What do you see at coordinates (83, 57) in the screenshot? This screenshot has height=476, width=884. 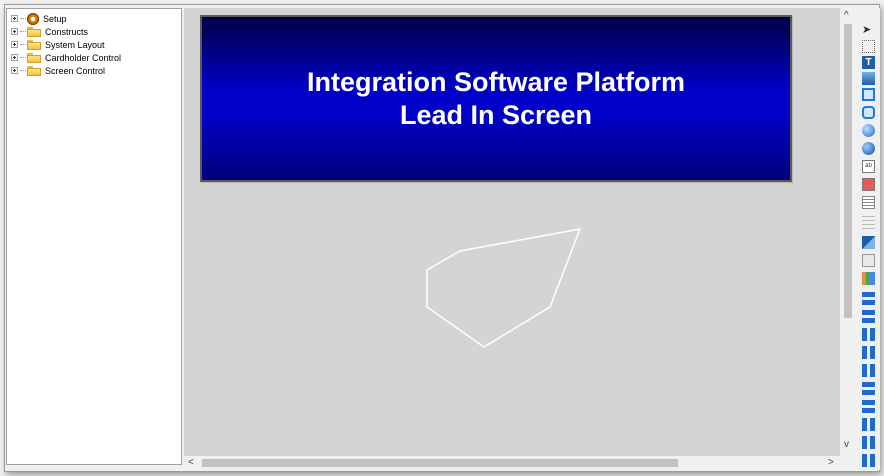 I see `tree-item-label: Cardholder Control` at bounding box center [83, 57].